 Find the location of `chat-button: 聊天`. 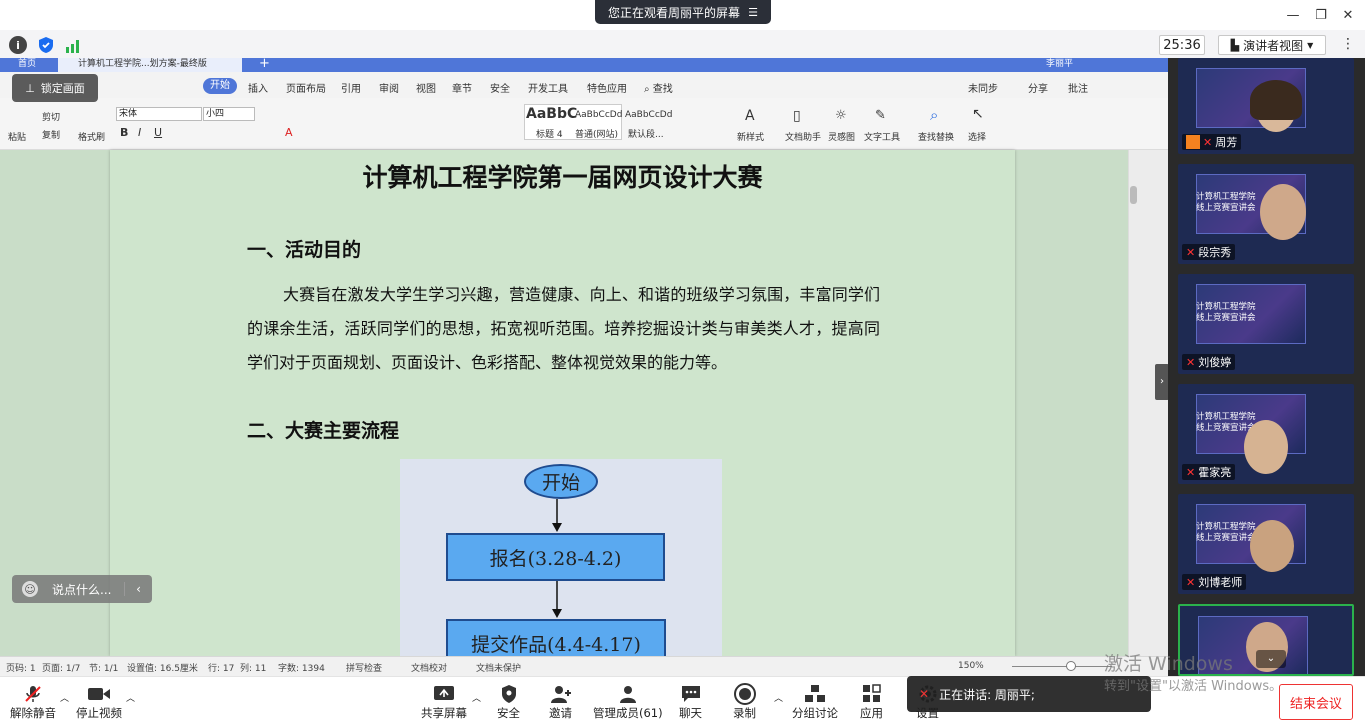

chat-button: 聊天 is located at coordinates (690, 702).